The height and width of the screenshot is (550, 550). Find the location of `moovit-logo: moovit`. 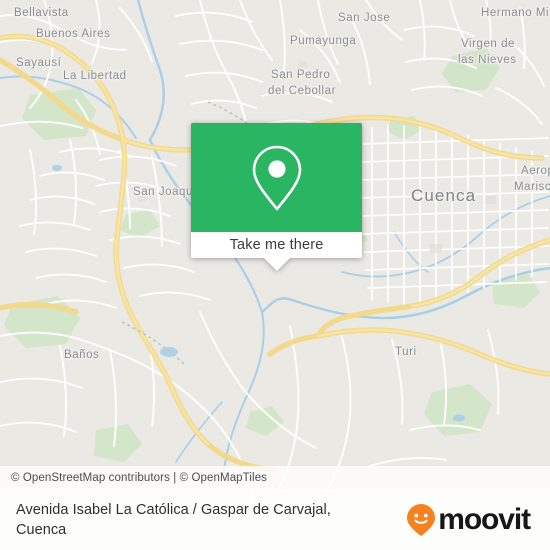

moovit-logo: moovit is located at coordinates (468, 519).